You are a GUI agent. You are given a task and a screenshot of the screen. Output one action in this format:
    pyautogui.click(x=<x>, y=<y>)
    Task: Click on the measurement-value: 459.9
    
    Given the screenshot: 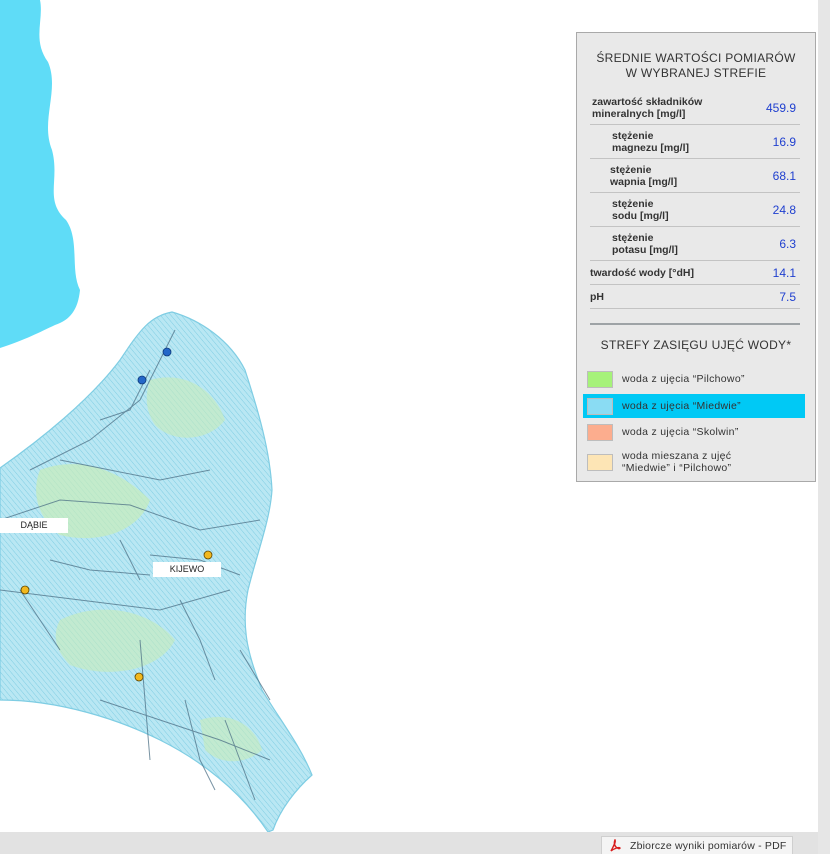 What is the action you would take?
    pyautogui.click(x=780, y=107)
    